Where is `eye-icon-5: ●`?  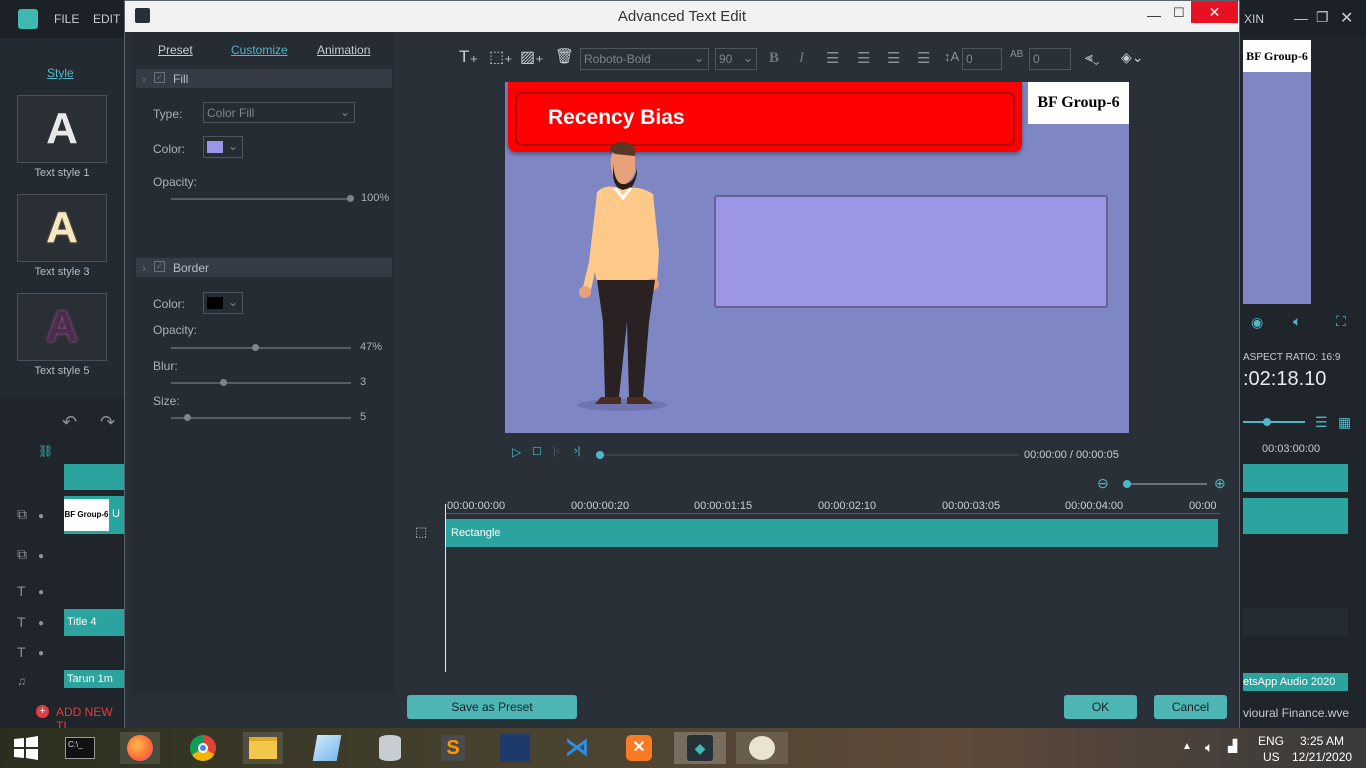 eye-icon-5: ● is located at coordinates (41, 653).